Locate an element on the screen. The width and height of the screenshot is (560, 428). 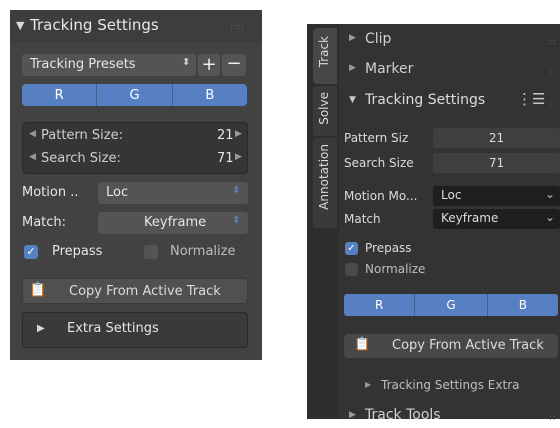
extra-settings-label: Extra Settings is located at coordinates (113, 328).